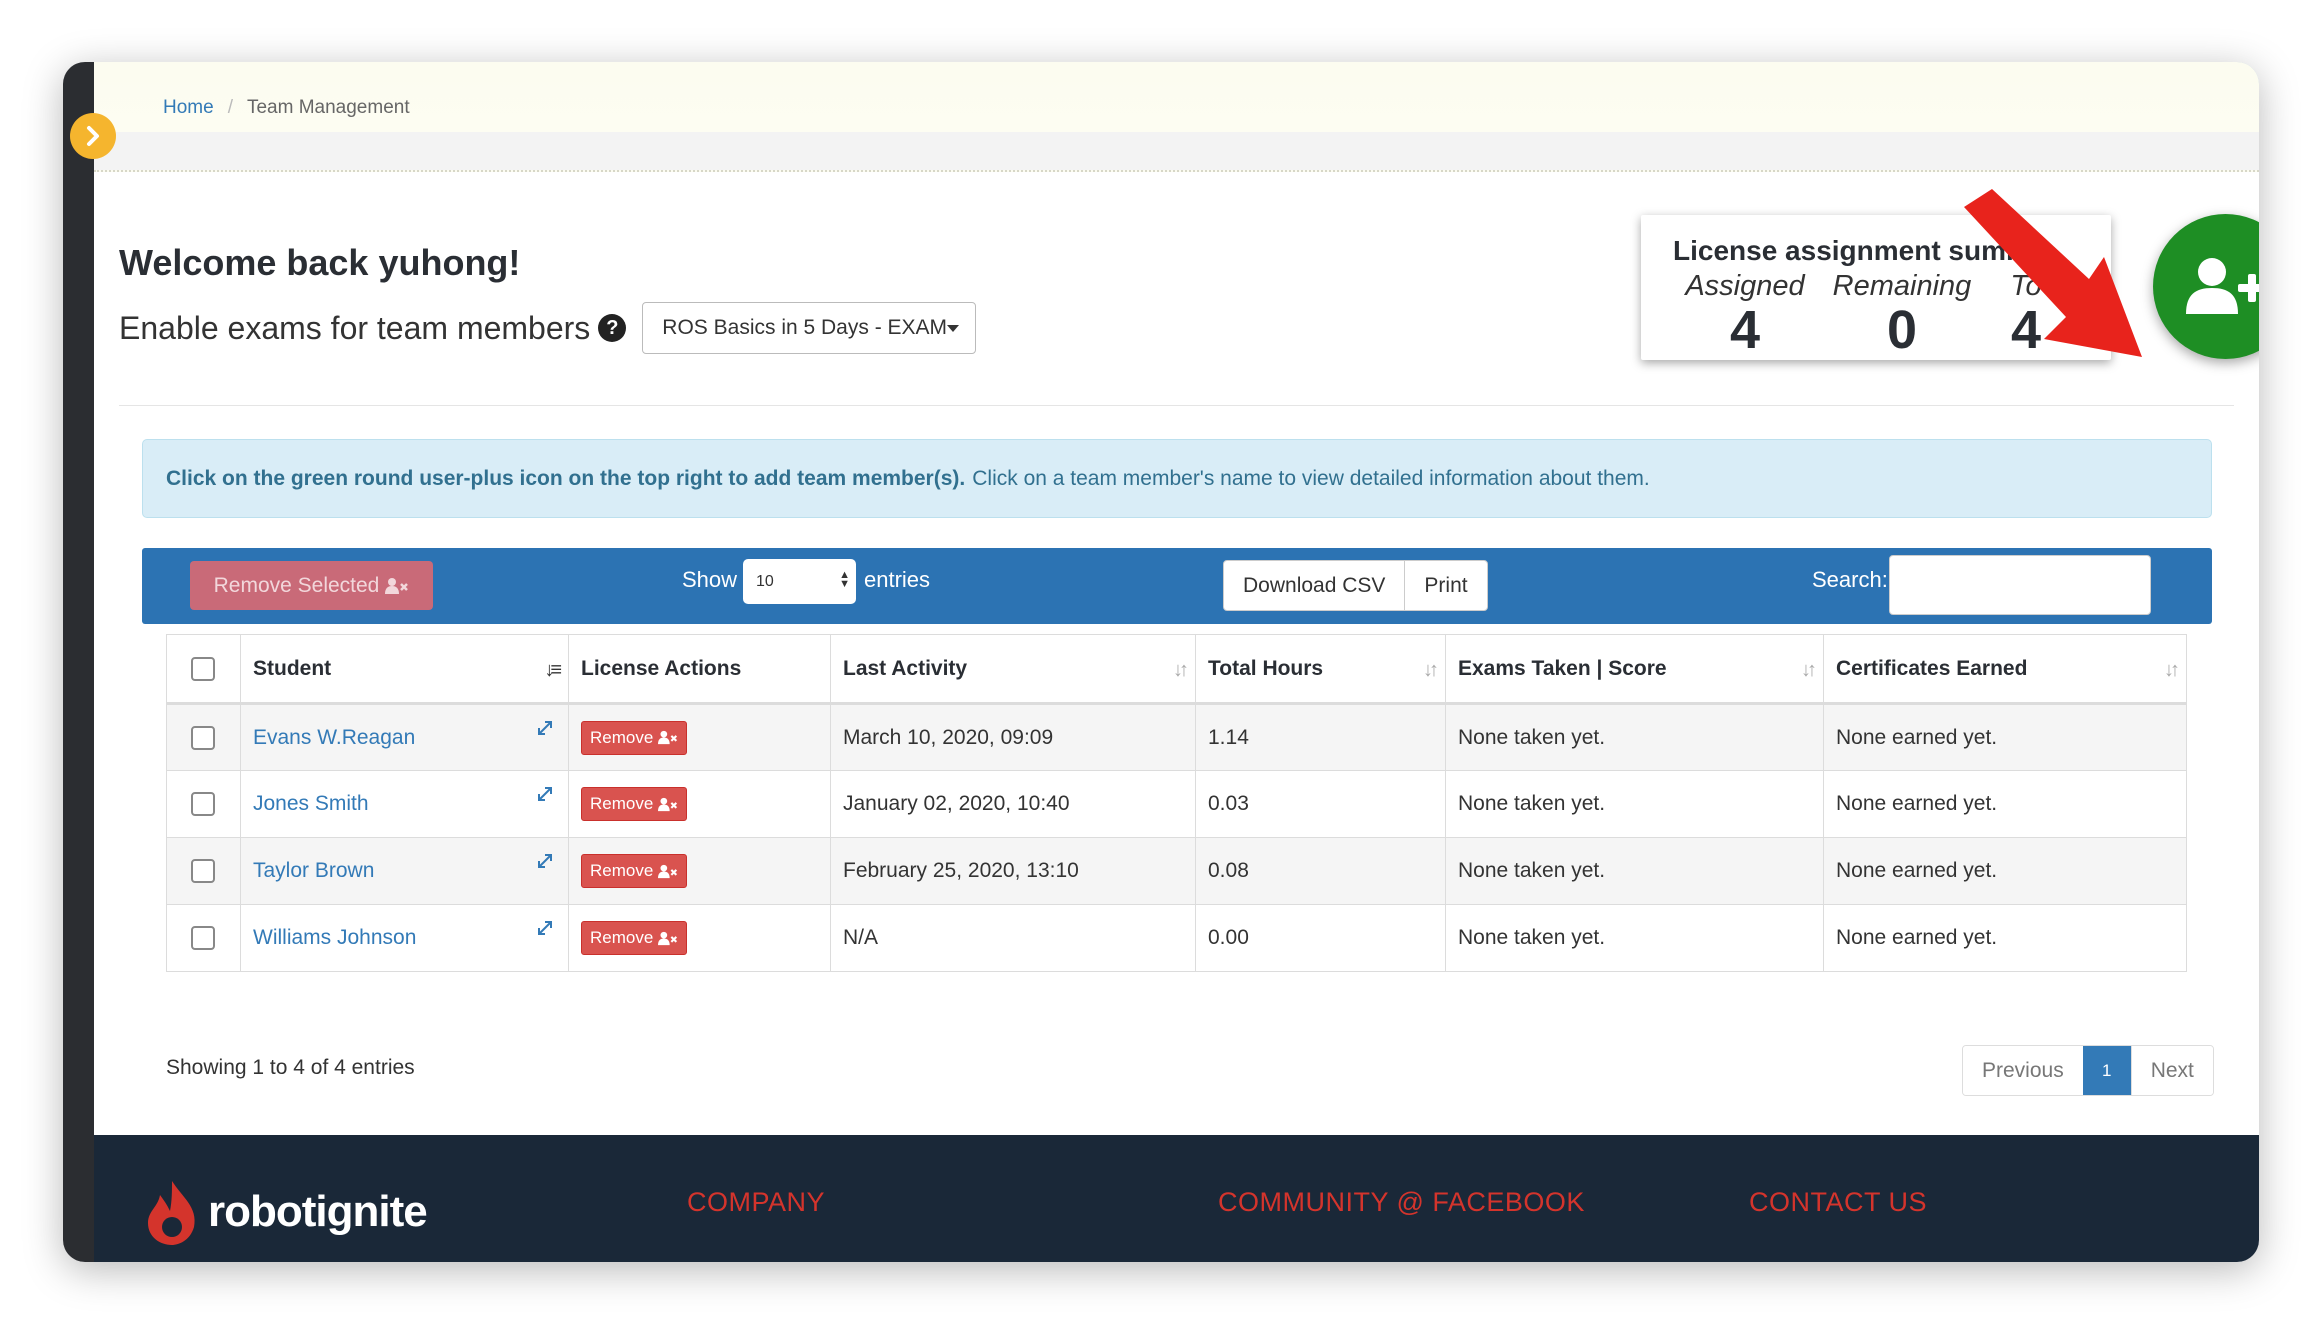 This screenshot has width=2316, height=1318. Describe the element at coordinates (1320, 737) in the screenshot. I see `total-hours-cell: 1.14` at that location.